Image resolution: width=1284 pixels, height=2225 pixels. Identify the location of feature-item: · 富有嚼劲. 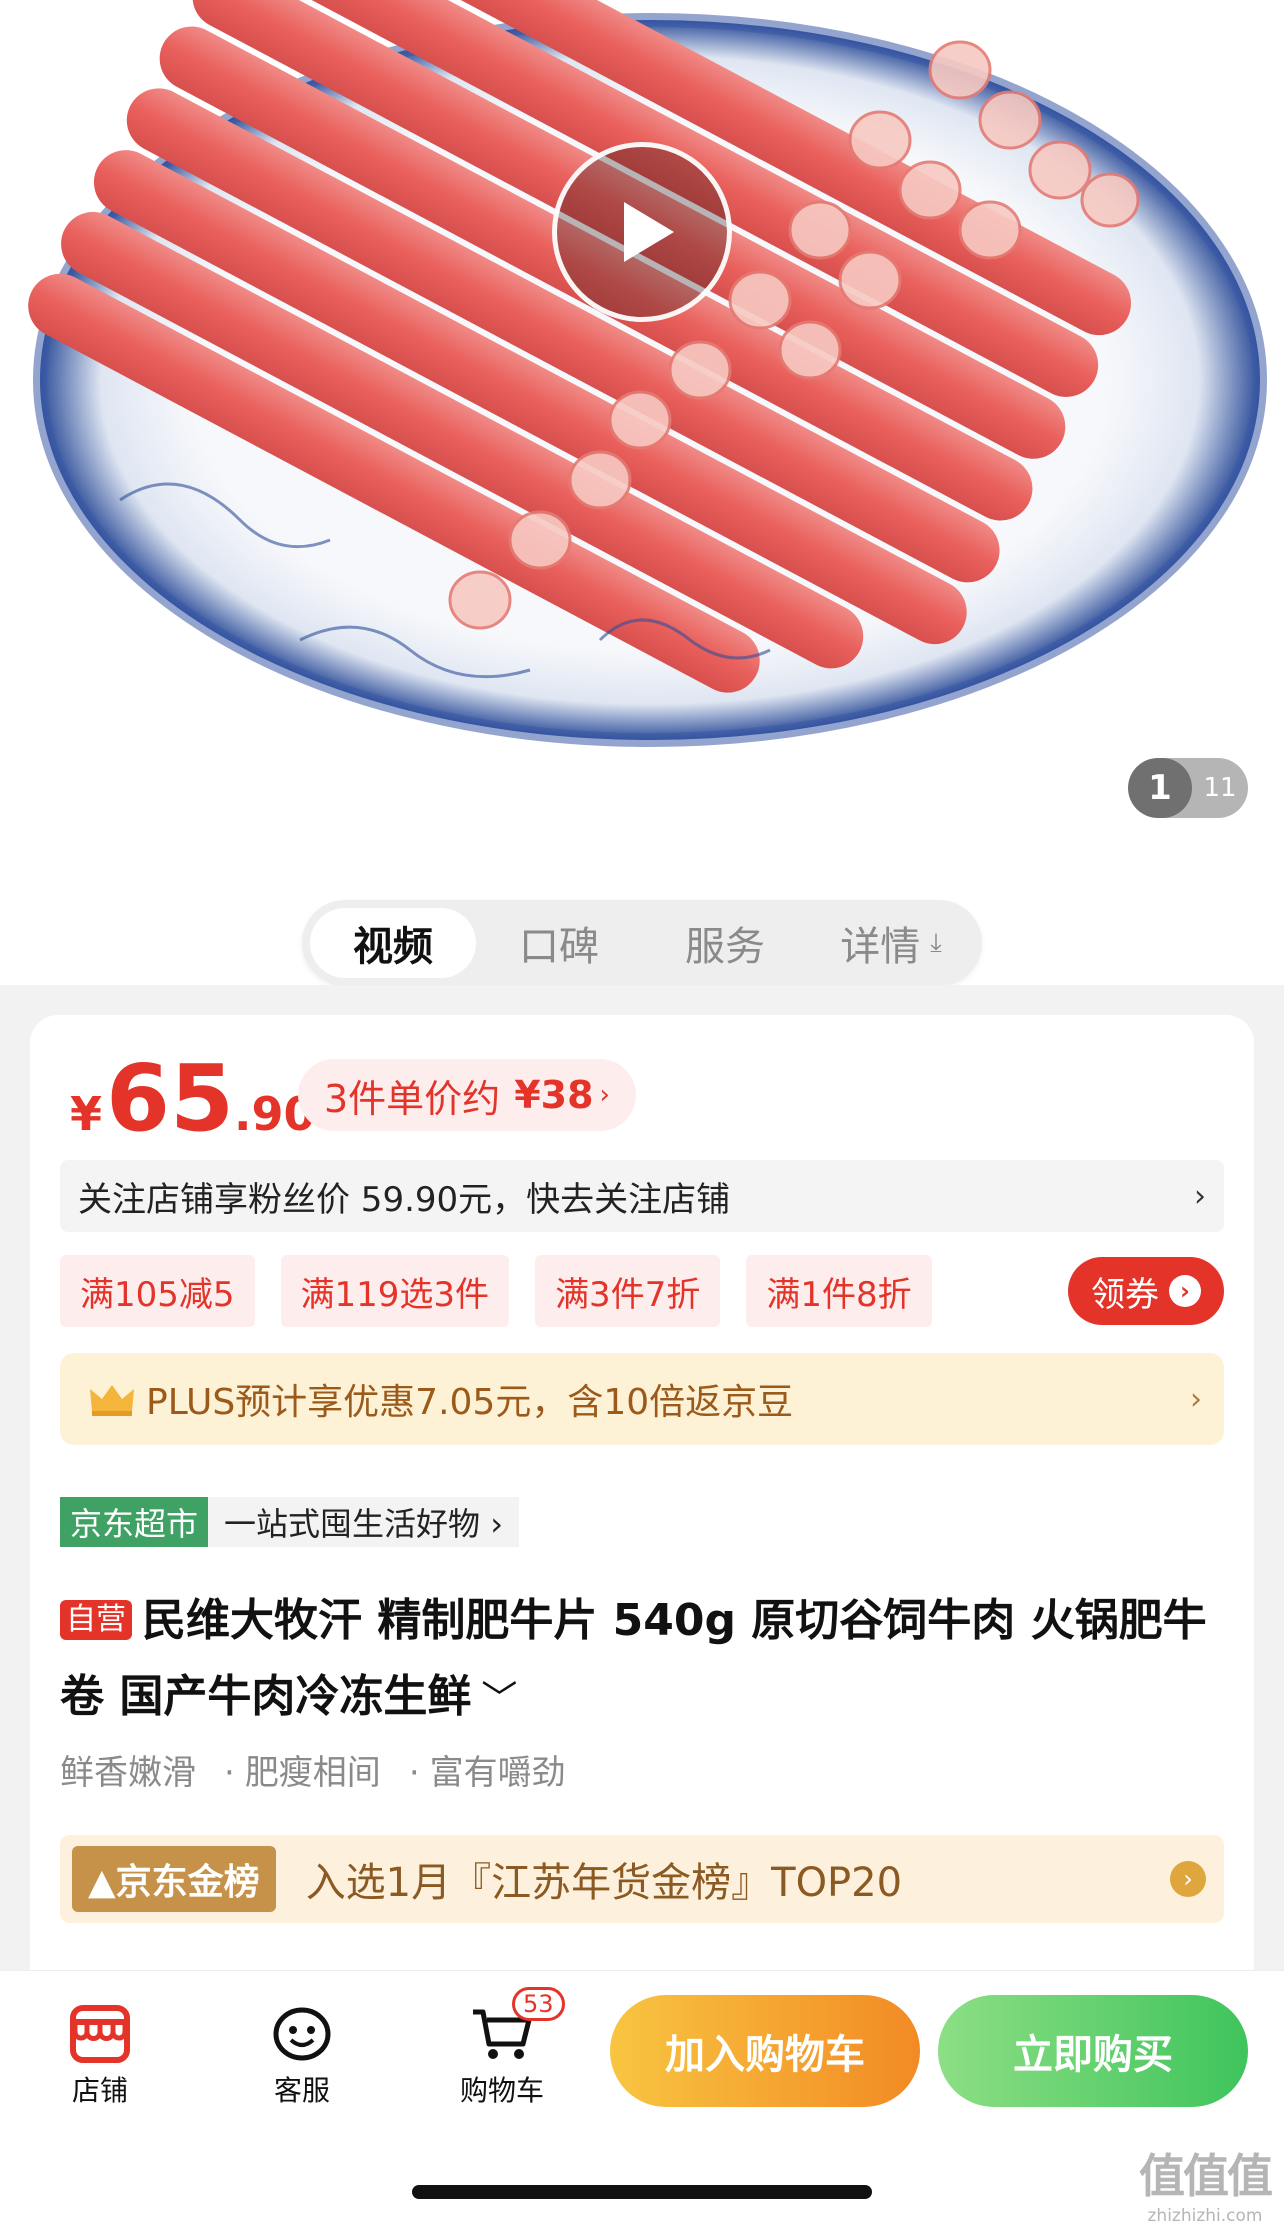
(487, 1773).